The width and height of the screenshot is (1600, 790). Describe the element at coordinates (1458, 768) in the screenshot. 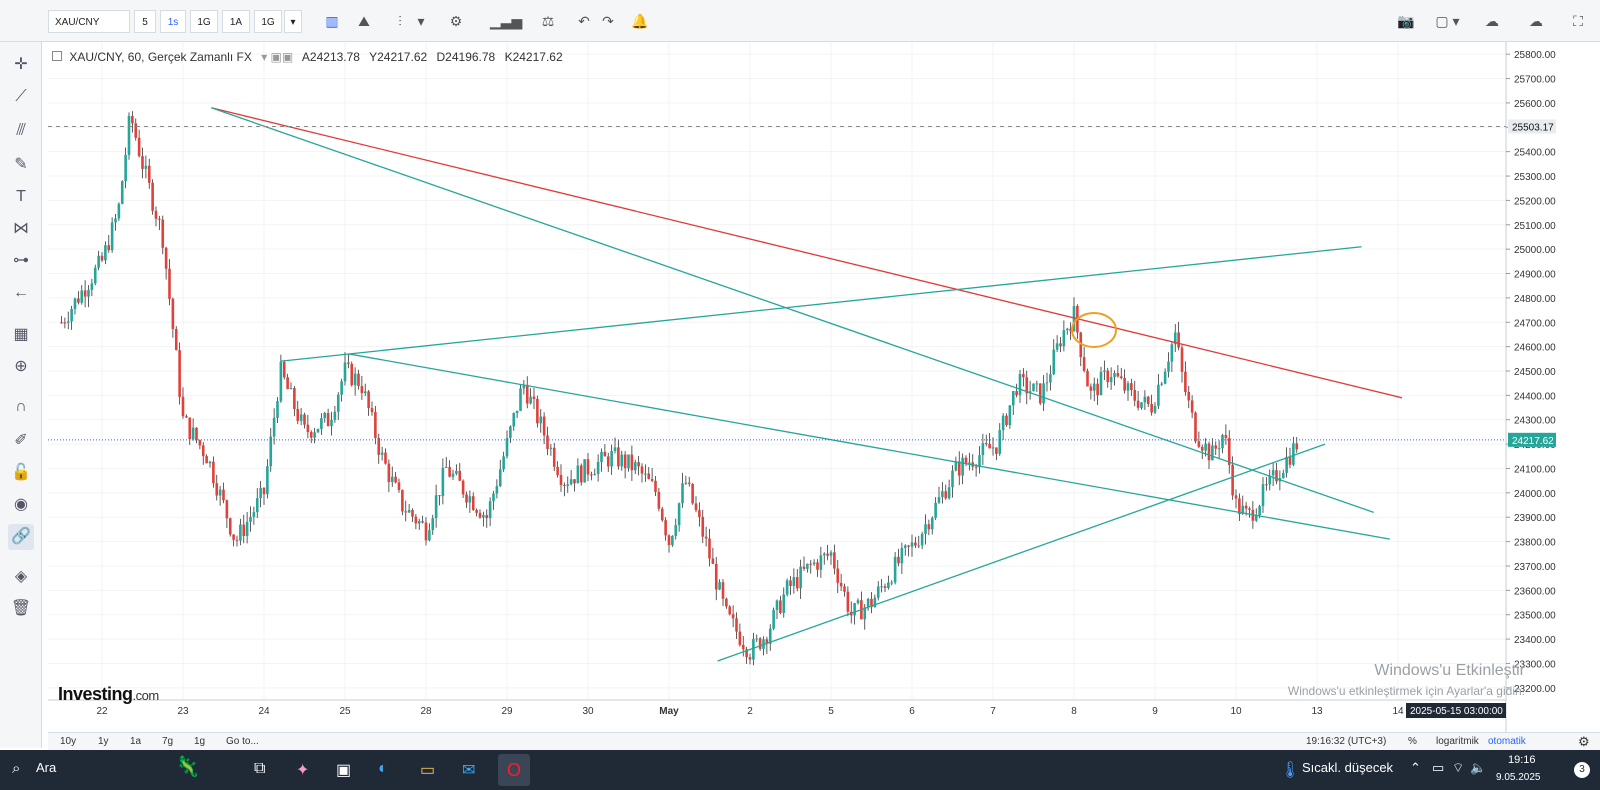

I see `wifi-icon: ⌔` at that location.